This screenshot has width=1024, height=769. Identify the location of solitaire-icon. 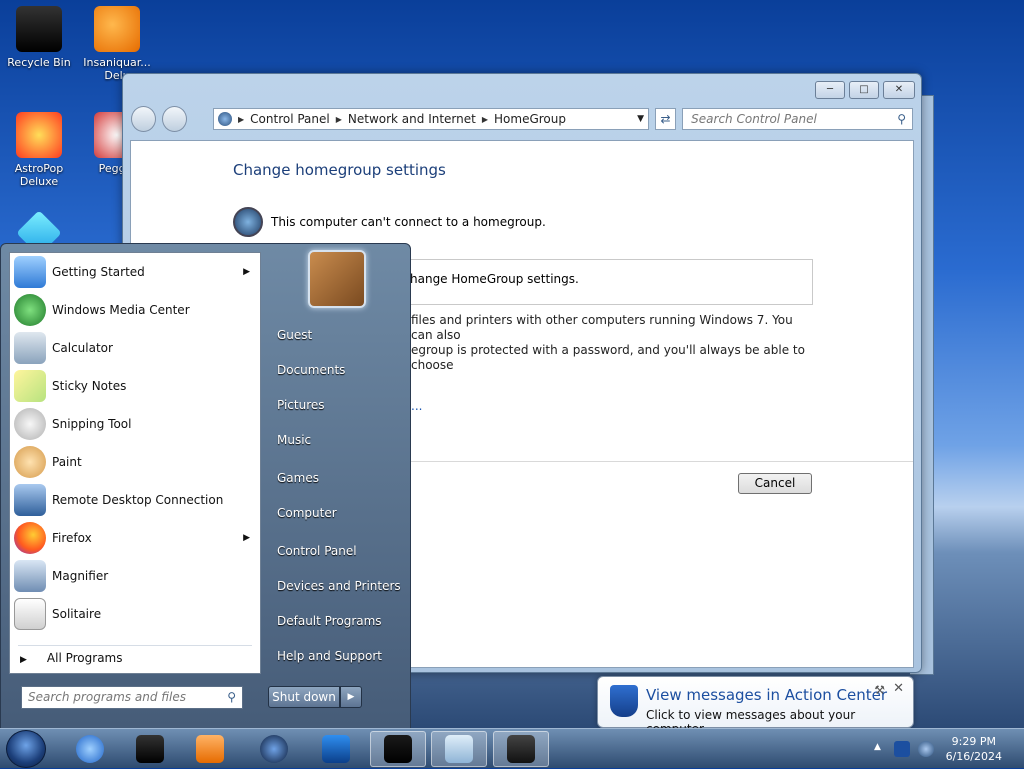
(30, 614).